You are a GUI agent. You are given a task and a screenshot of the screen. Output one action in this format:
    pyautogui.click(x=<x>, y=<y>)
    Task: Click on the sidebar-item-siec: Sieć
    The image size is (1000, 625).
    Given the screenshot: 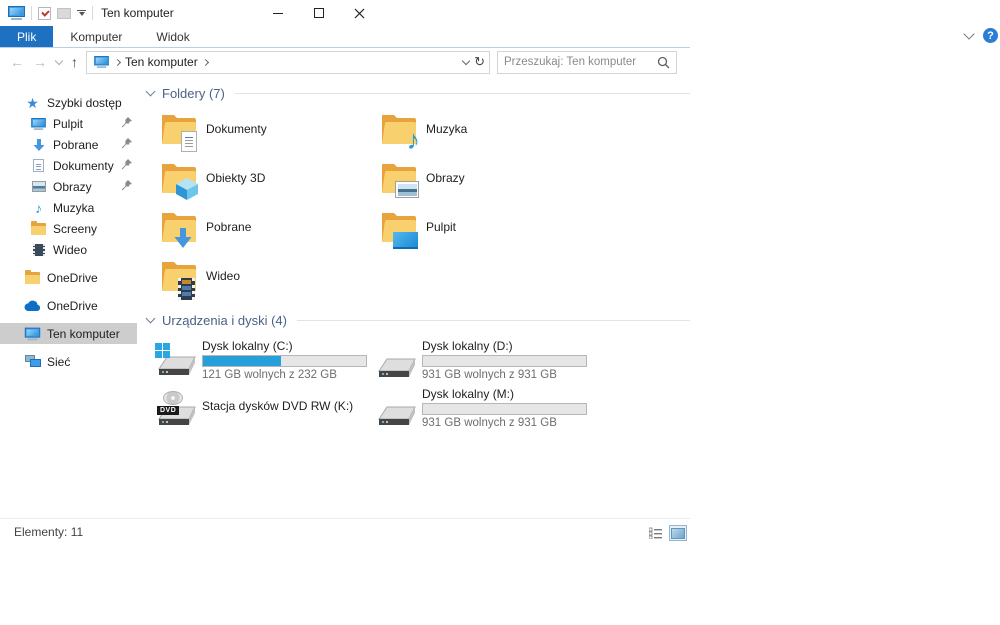 What is the action you would take?
    pyautogui.click(x=68, y=361)
    